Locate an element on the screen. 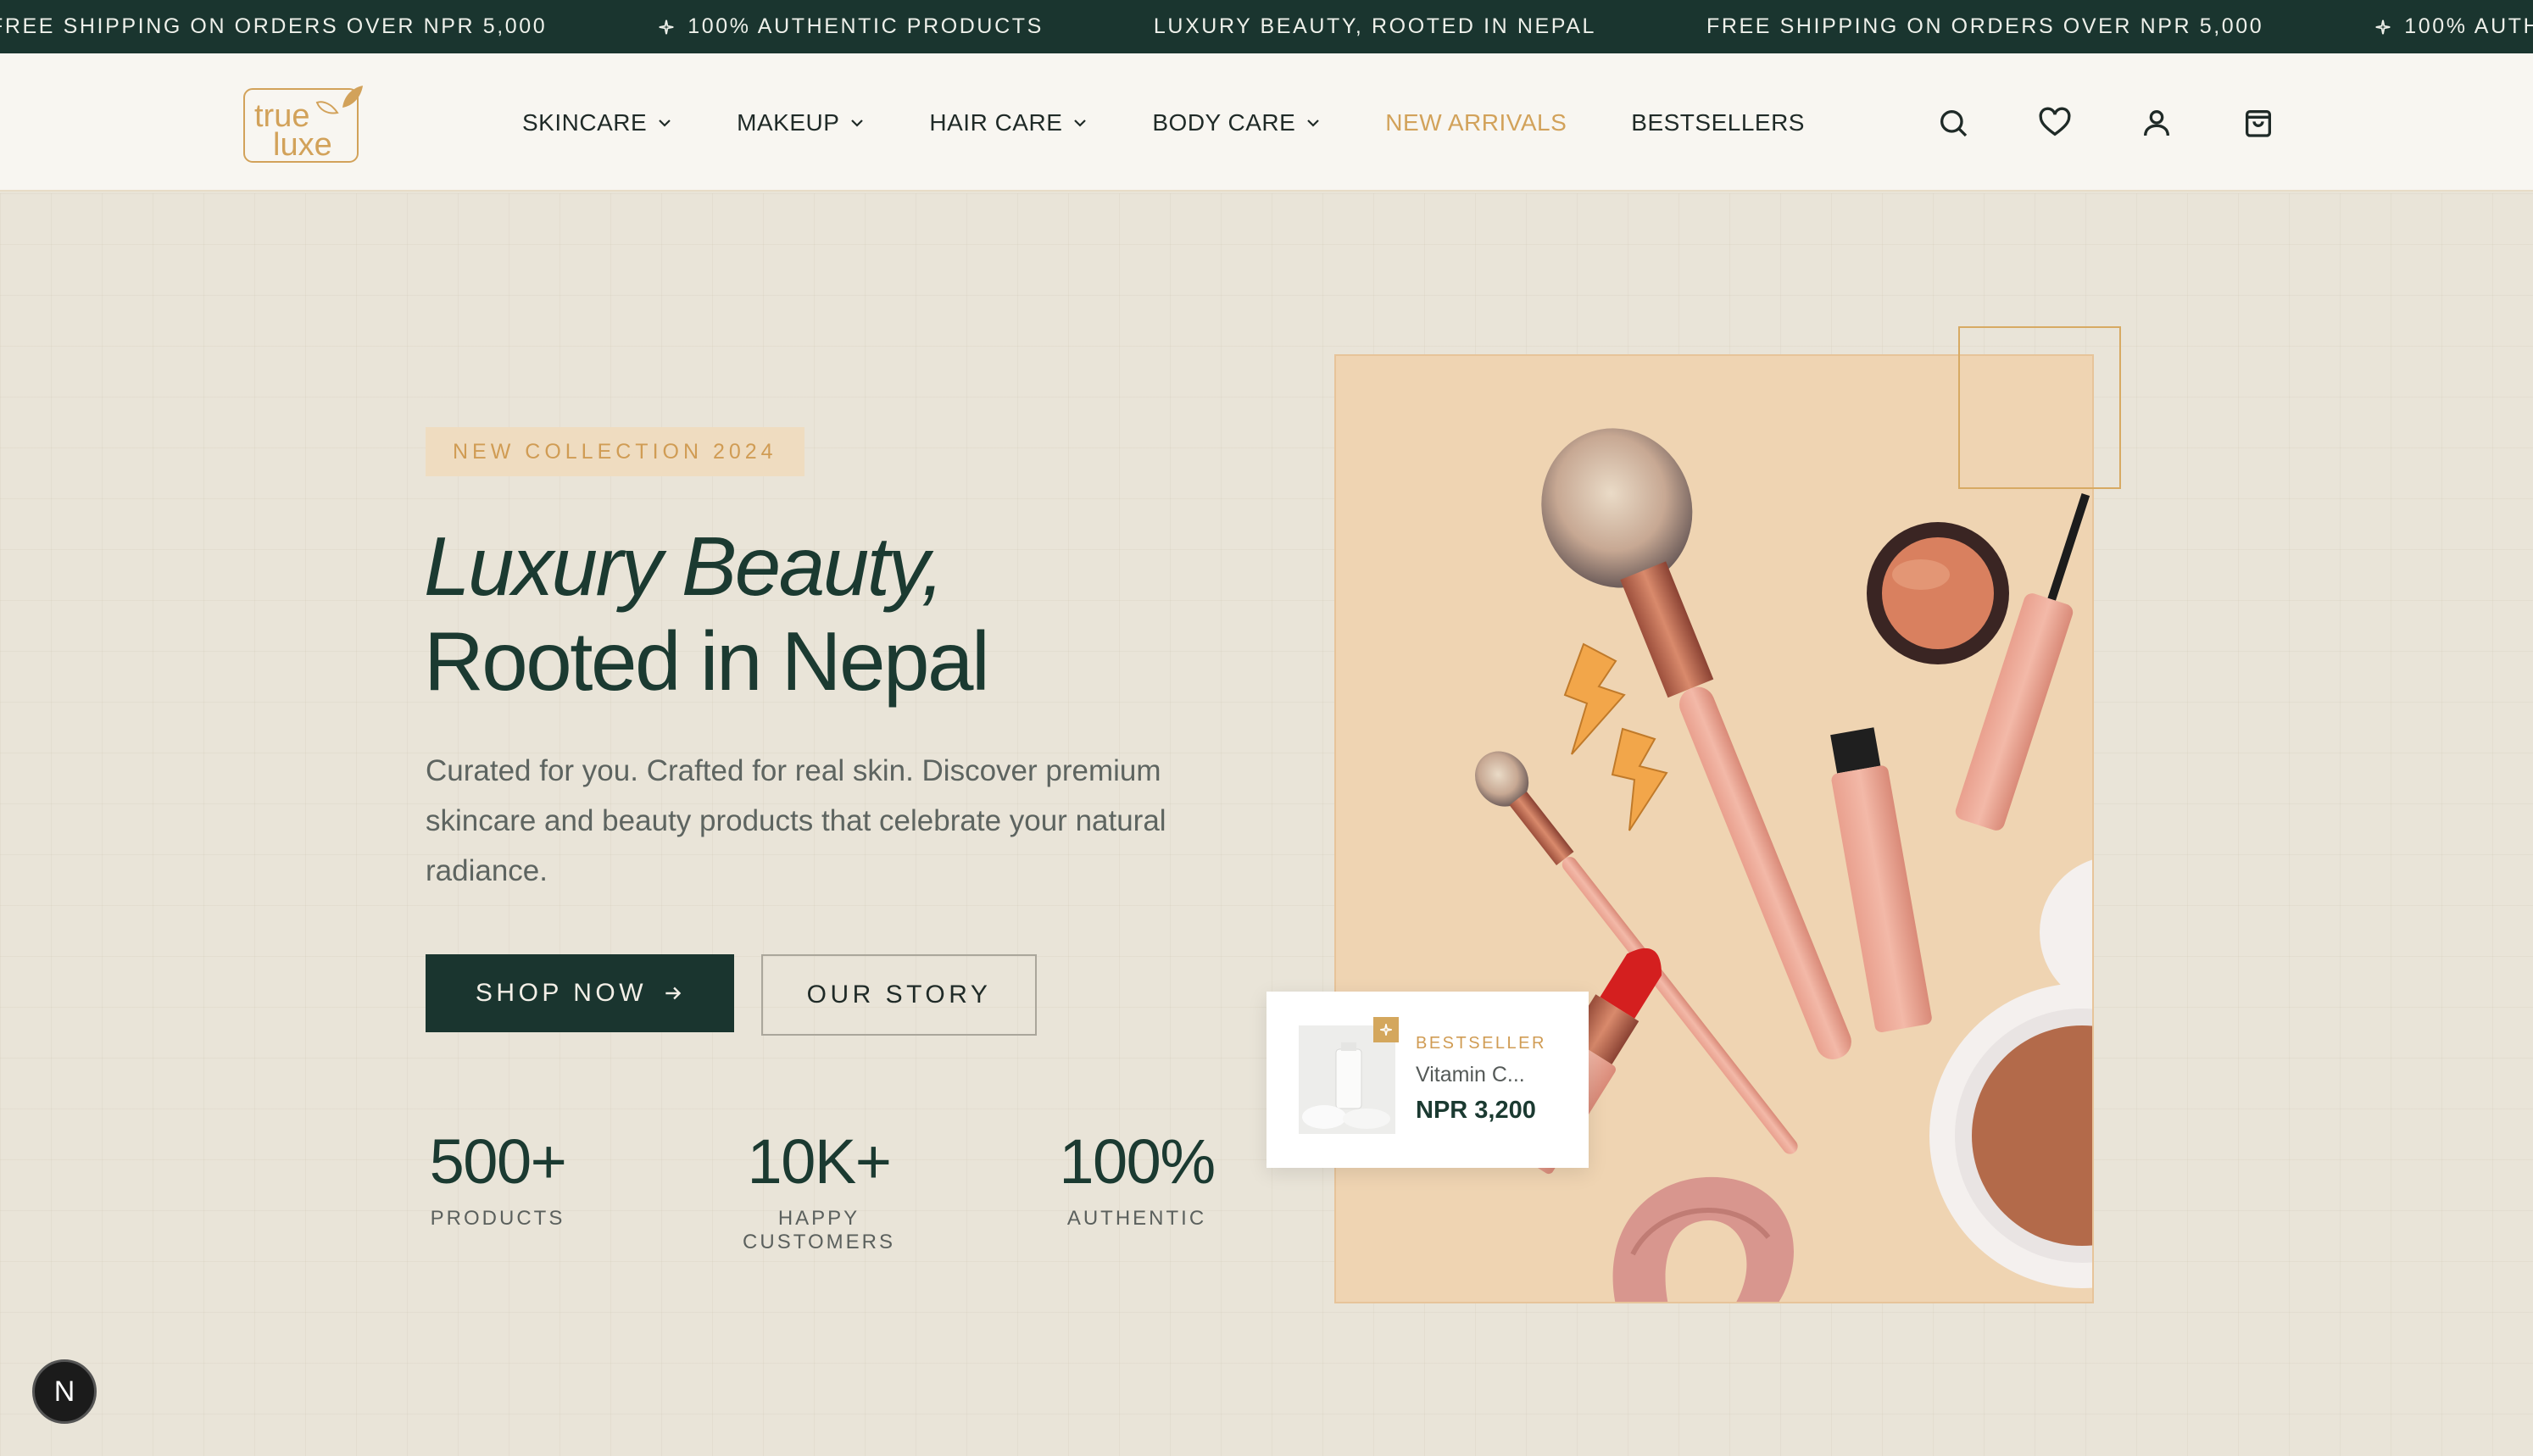 The width and height of the screenshot is (2533, 1456). shopping-bag-icon is located at coordinates (2258, 123).